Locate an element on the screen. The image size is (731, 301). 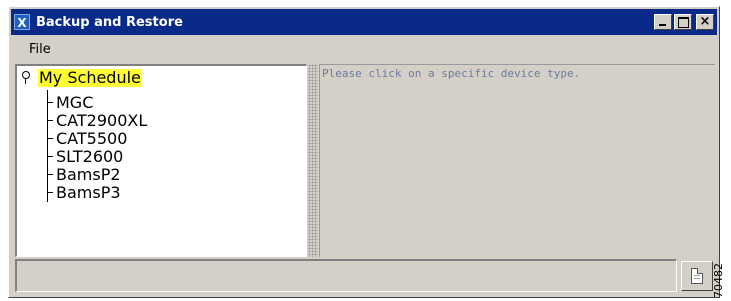
tree-node-label: BamsP3 is located at coordinates (88, 192).